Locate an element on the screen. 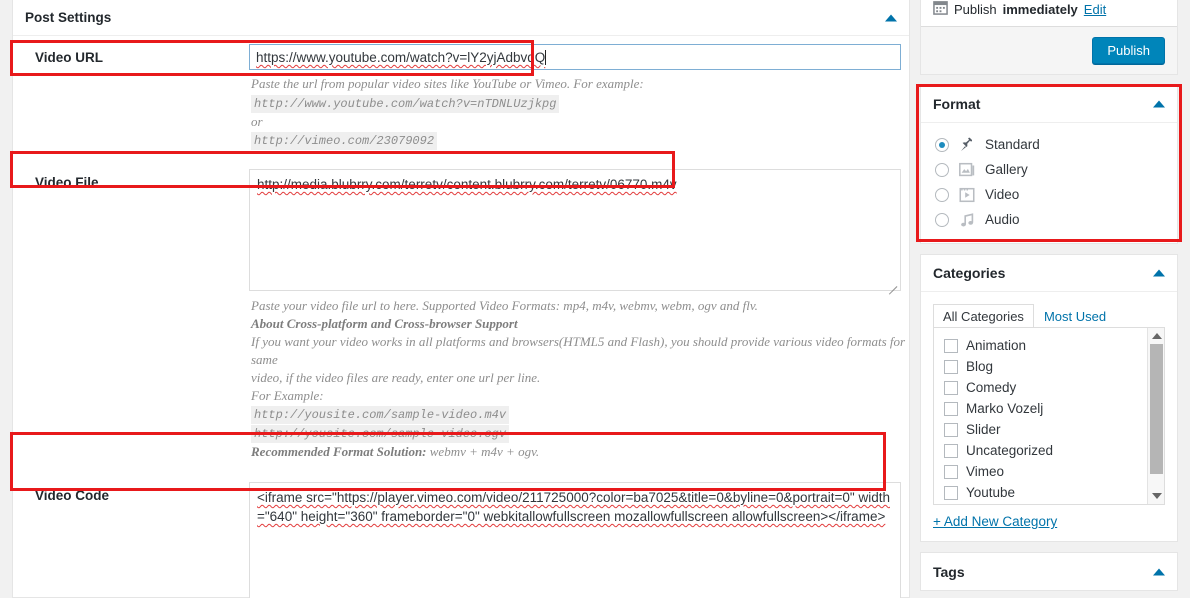 The width and height of the screenshot is (1190, 598). panel-title: Post Settings is located at coordinates (68, 17).